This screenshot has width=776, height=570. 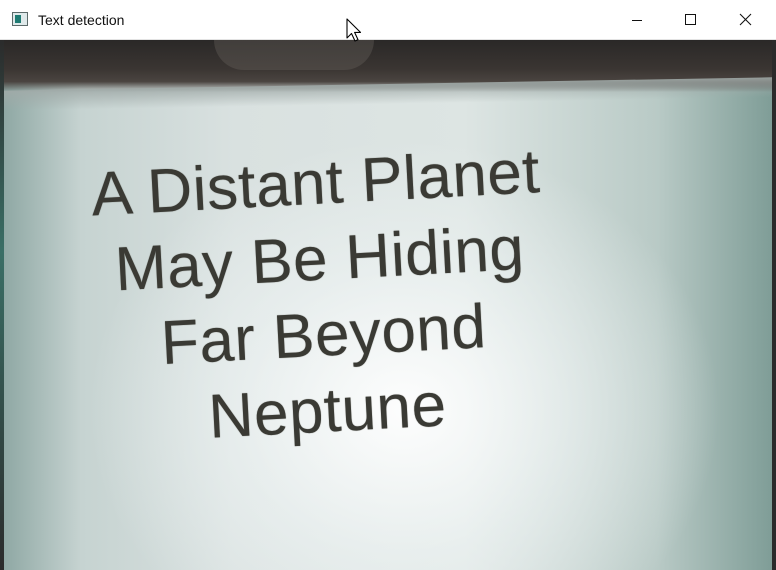 What do you see at coordinates (81, 20) in the screenshot?
I see `window-title: Text detection` at bounding box center [81, 20].